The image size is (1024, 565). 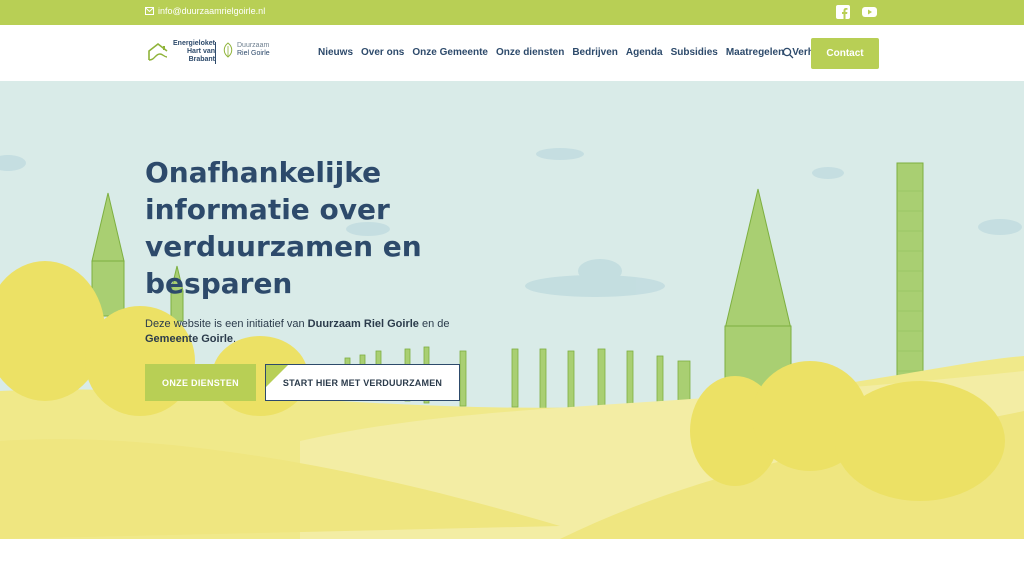 I want to click on hero-subtitle-mid: en de, so click(x=434, y=324).